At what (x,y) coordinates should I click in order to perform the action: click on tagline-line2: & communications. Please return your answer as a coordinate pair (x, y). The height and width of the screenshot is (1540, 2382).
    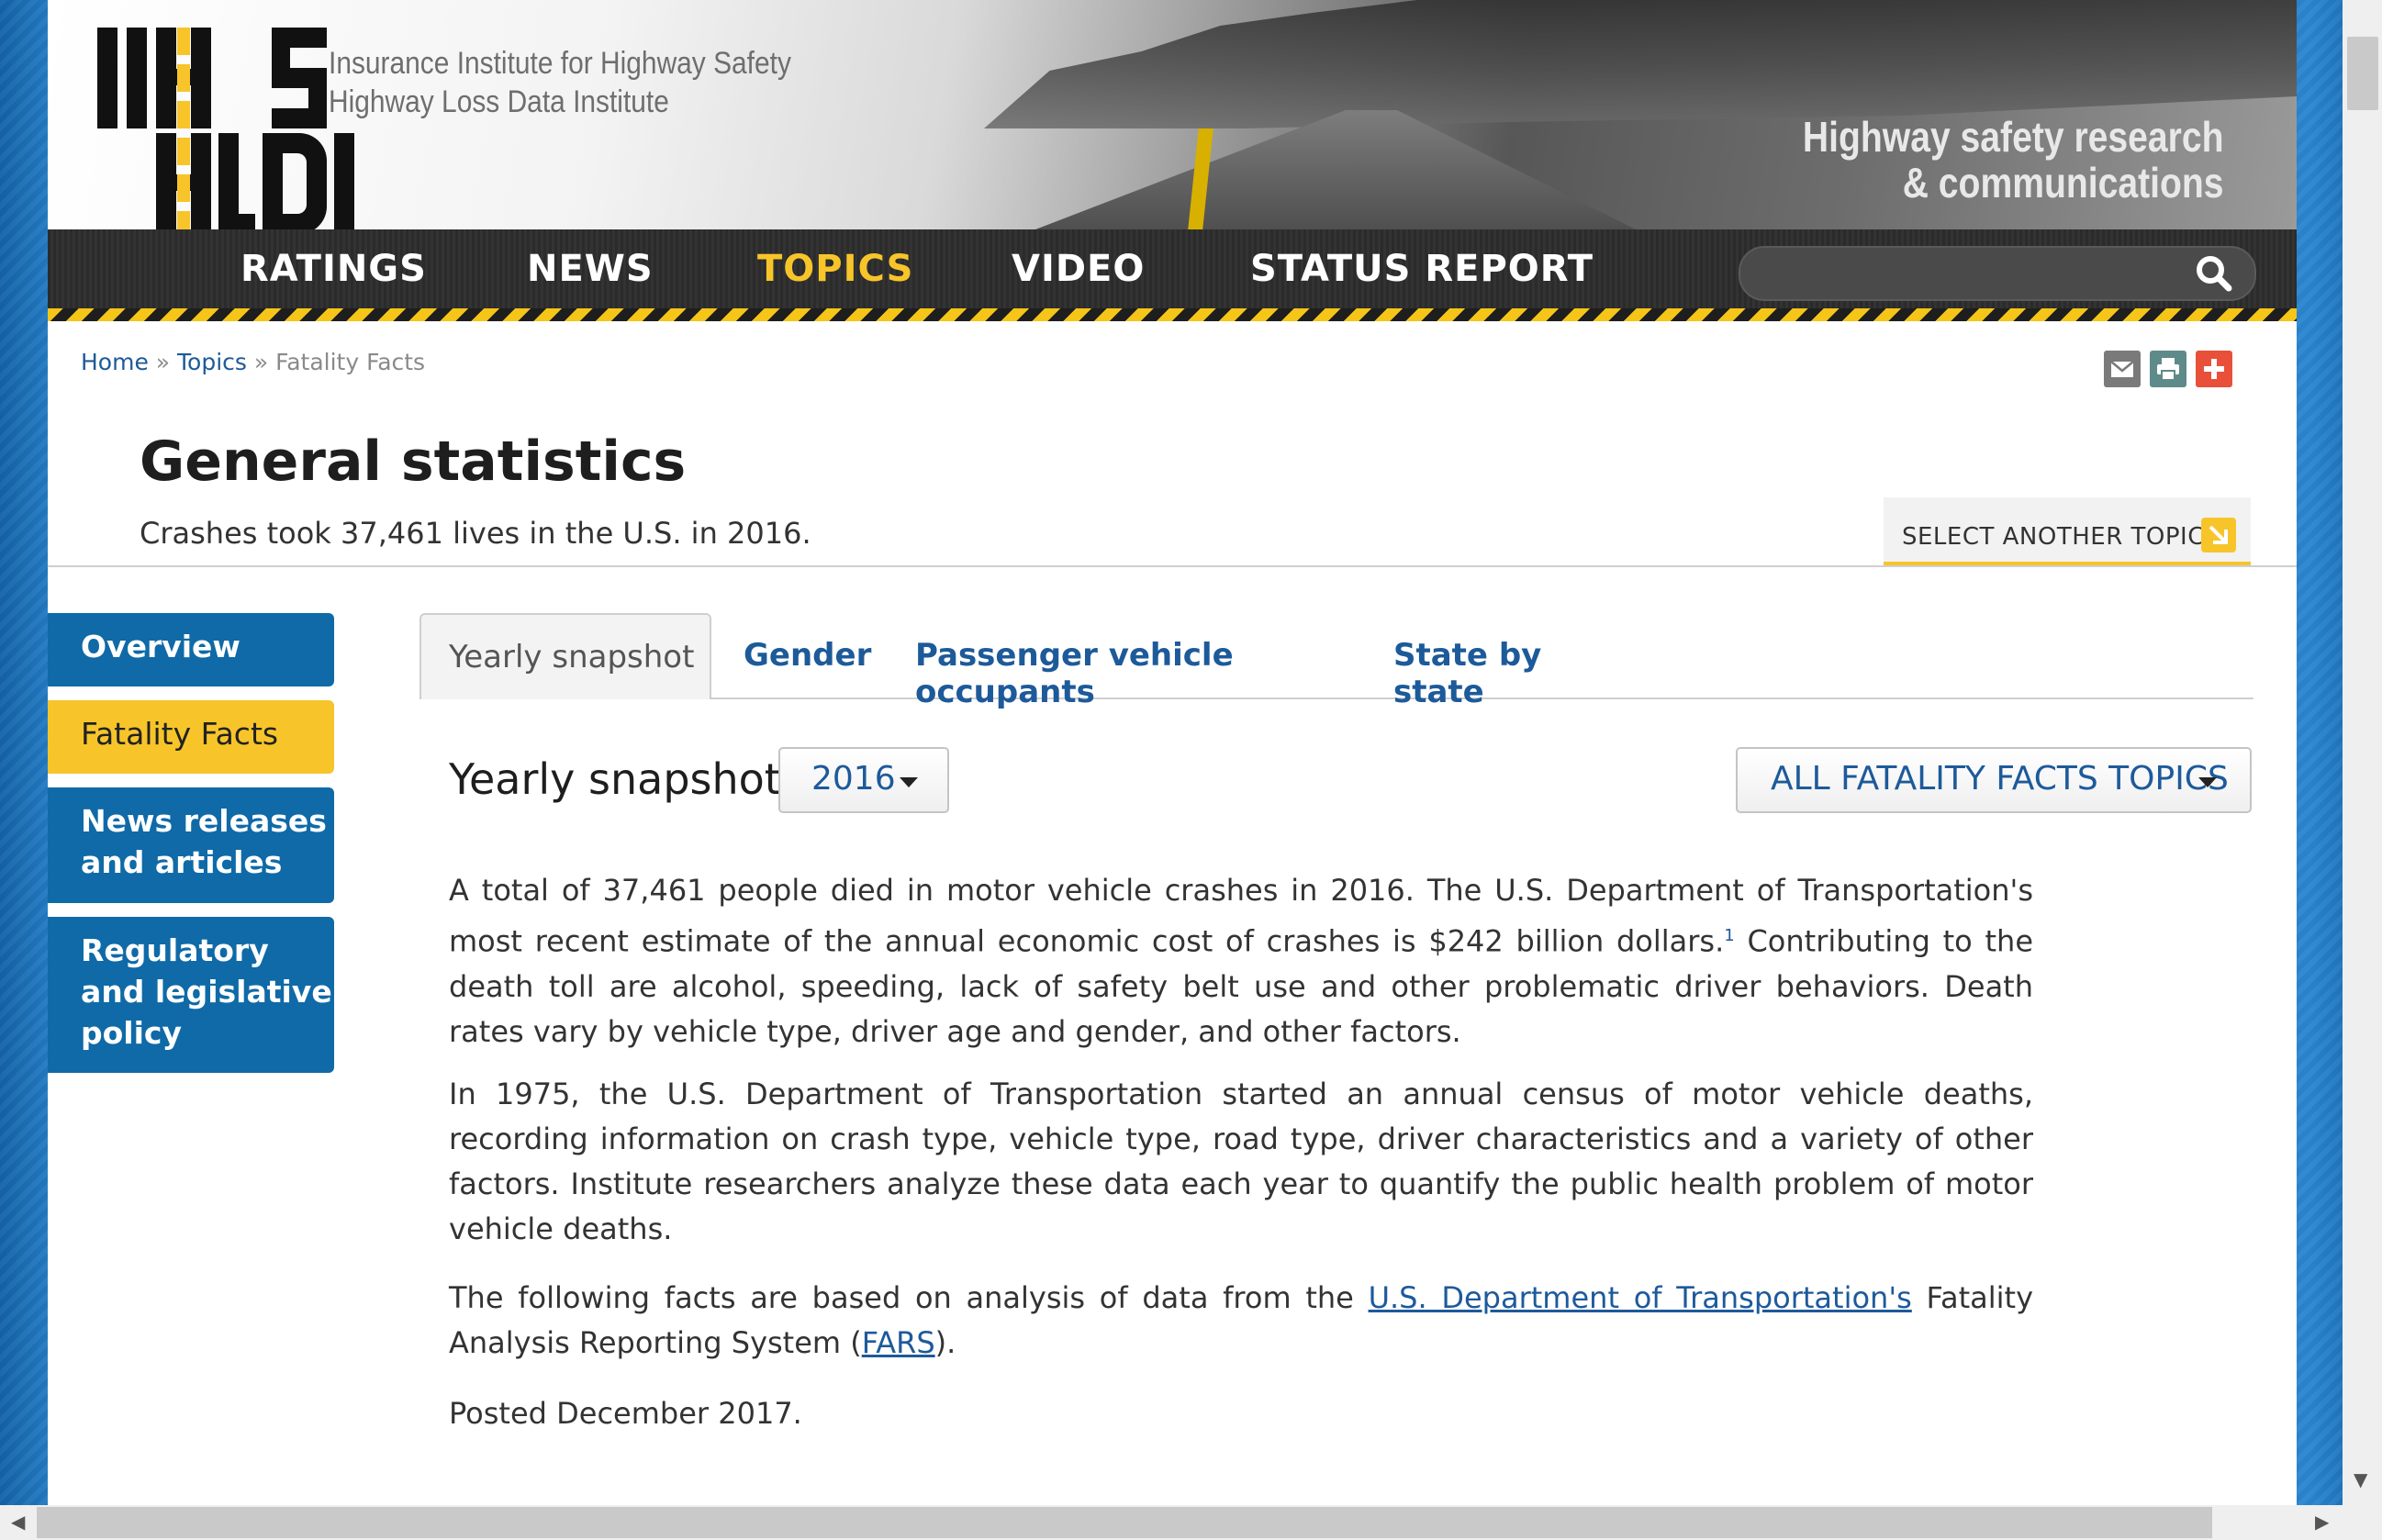
    Looking at the image, I should click on (2062, 182).